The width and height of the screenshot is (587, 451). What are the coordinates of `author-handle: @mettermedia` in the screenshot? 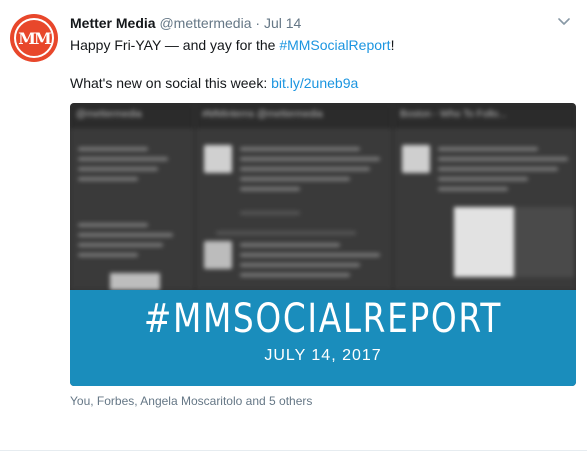 It's located at (205, 23).